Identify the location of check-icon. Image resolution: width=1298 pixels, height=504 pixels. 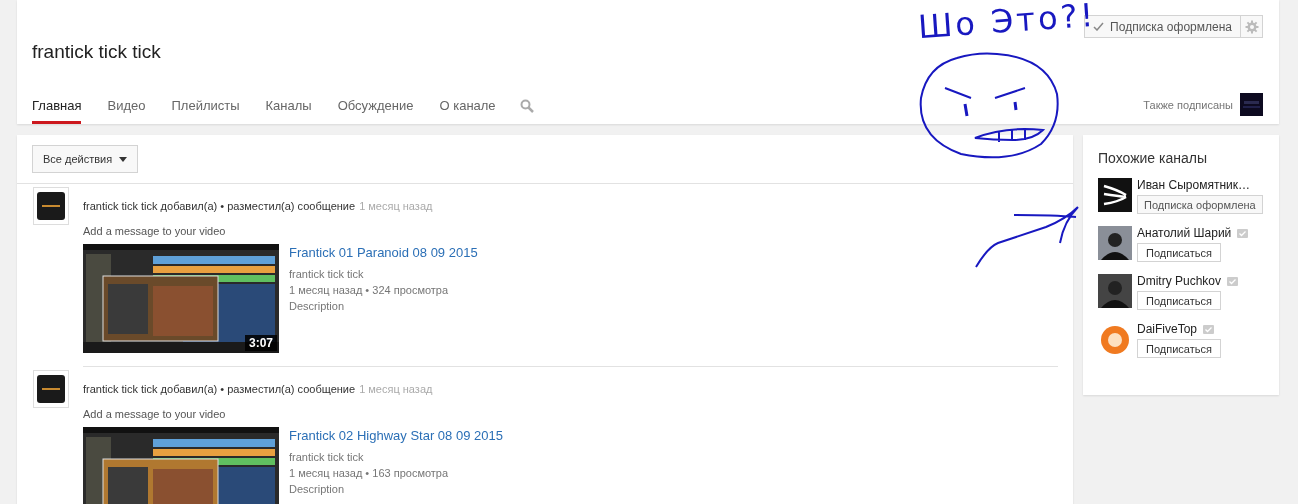
(1099, 26).